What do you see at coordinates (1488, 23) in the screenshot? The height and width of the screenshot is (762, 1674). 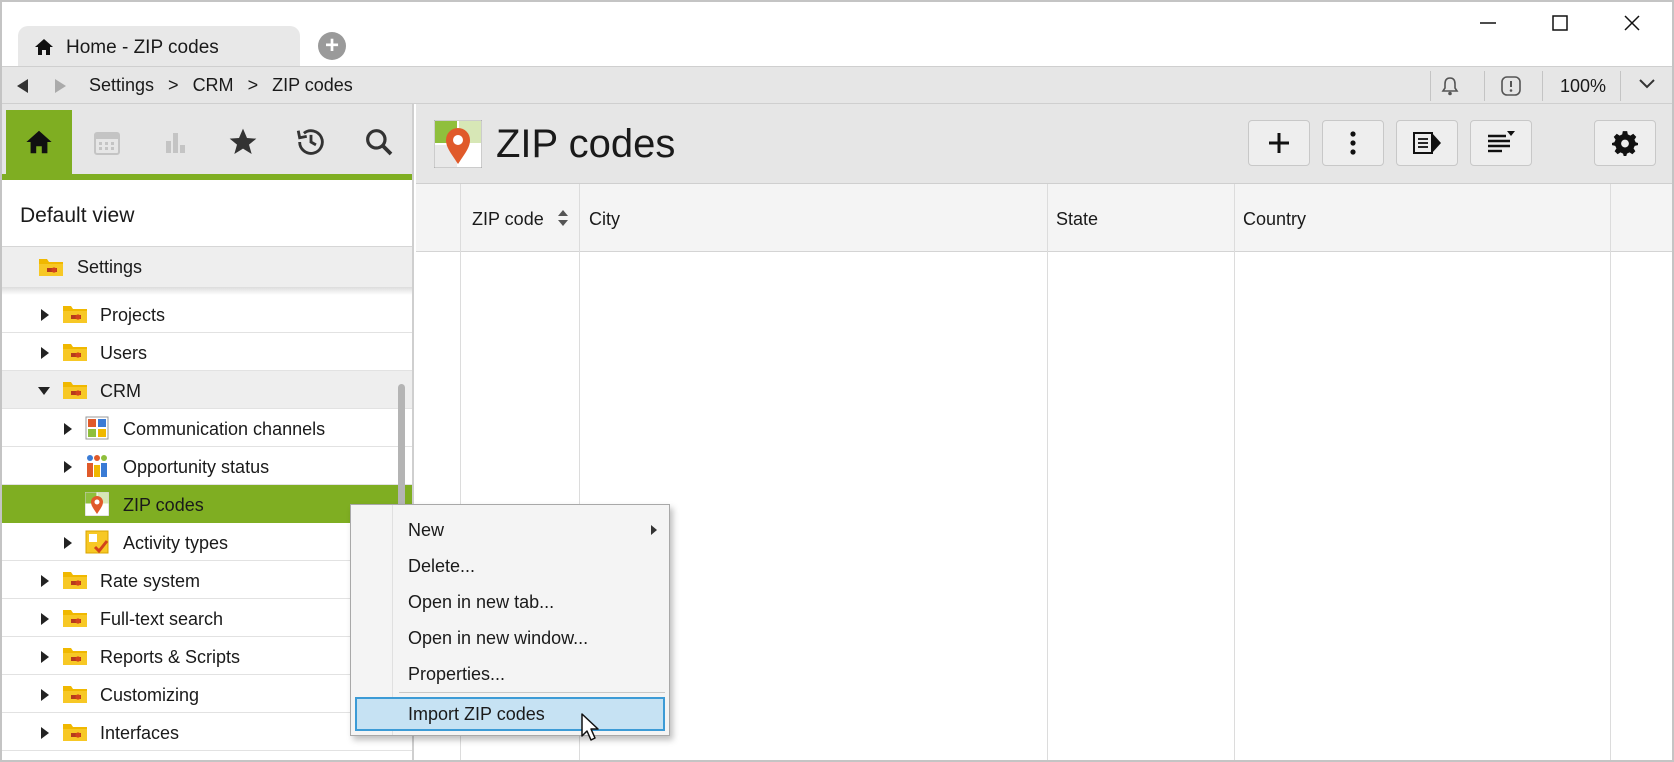 I see `minimize-icon` at bounding box center [1488, 23].